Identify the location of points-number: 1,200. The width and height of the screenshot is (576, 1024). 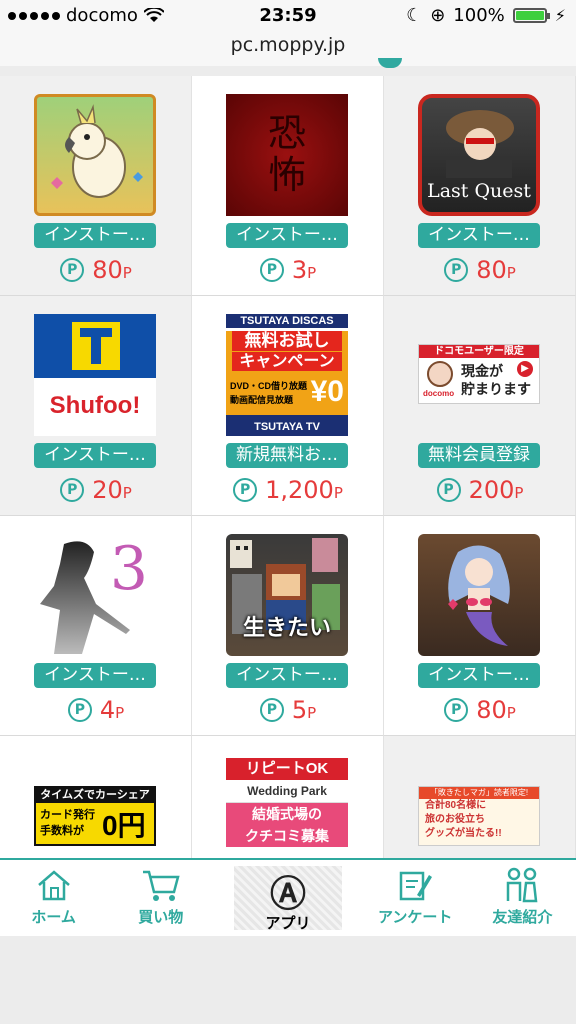
(299, 490).